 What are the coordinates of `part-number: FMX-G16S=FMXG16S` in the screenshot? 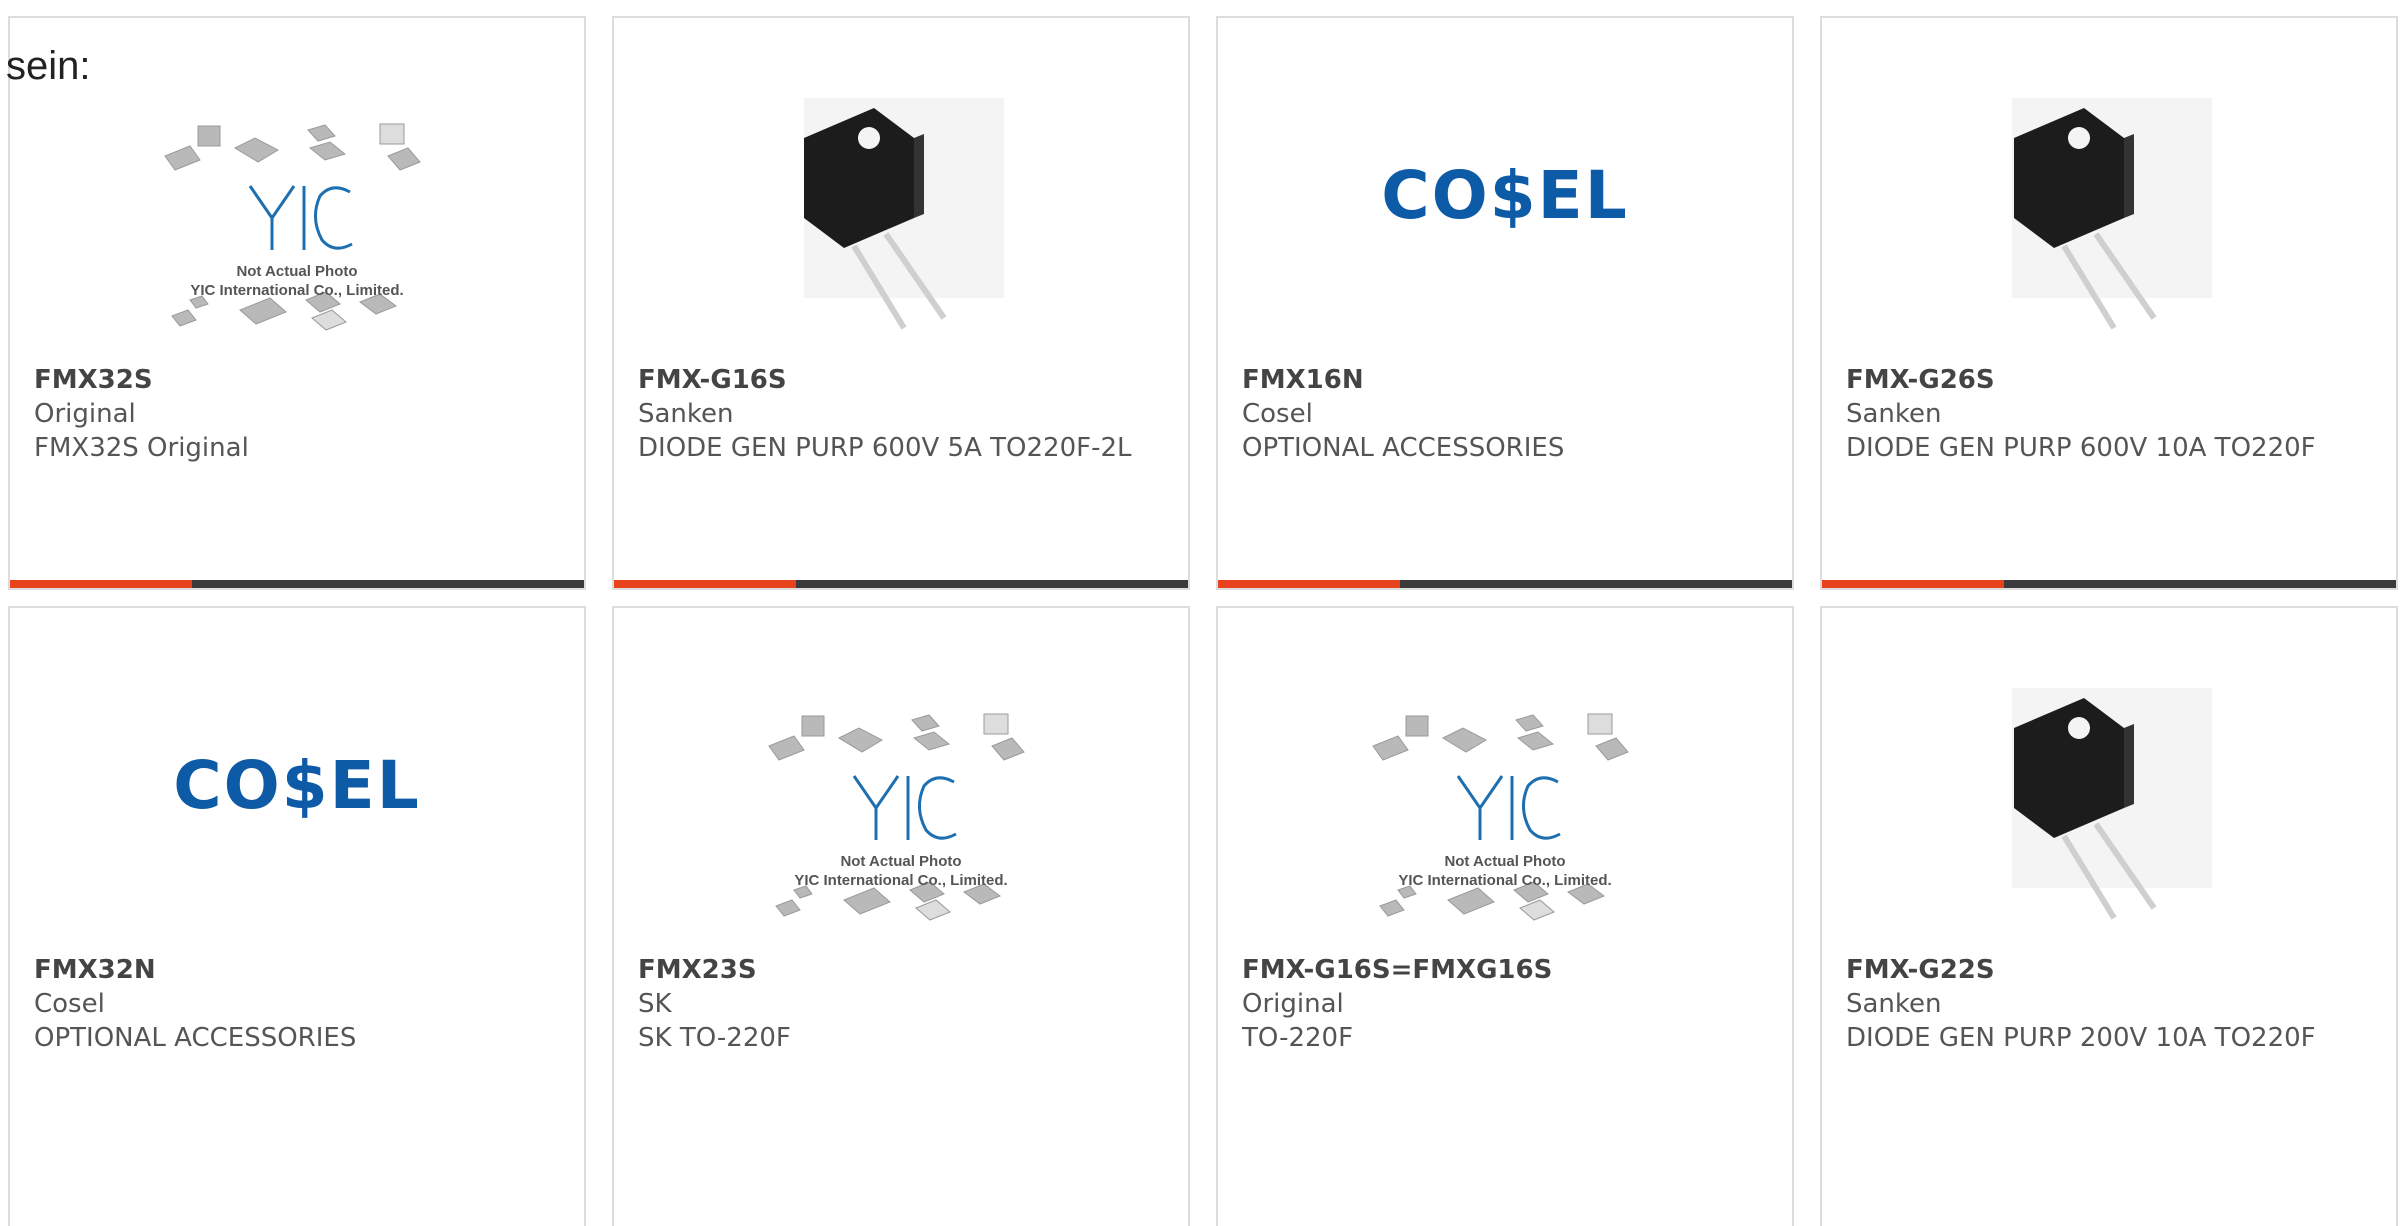 It's located at (1507, 970).